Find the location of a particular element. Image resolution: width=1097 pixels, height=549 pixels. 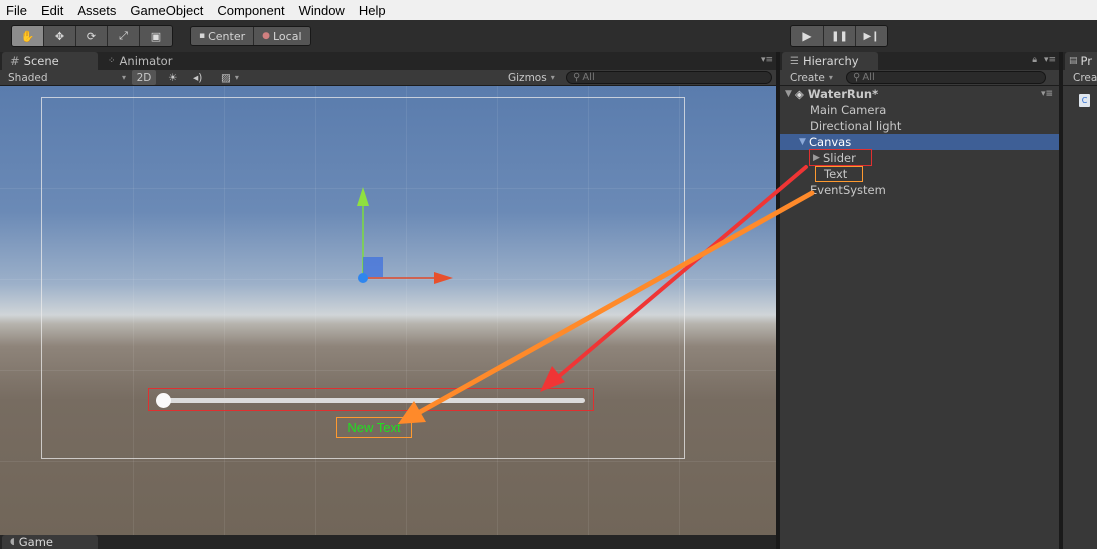

game-pad-icon: ◖ is located at coordinates (12, 542).